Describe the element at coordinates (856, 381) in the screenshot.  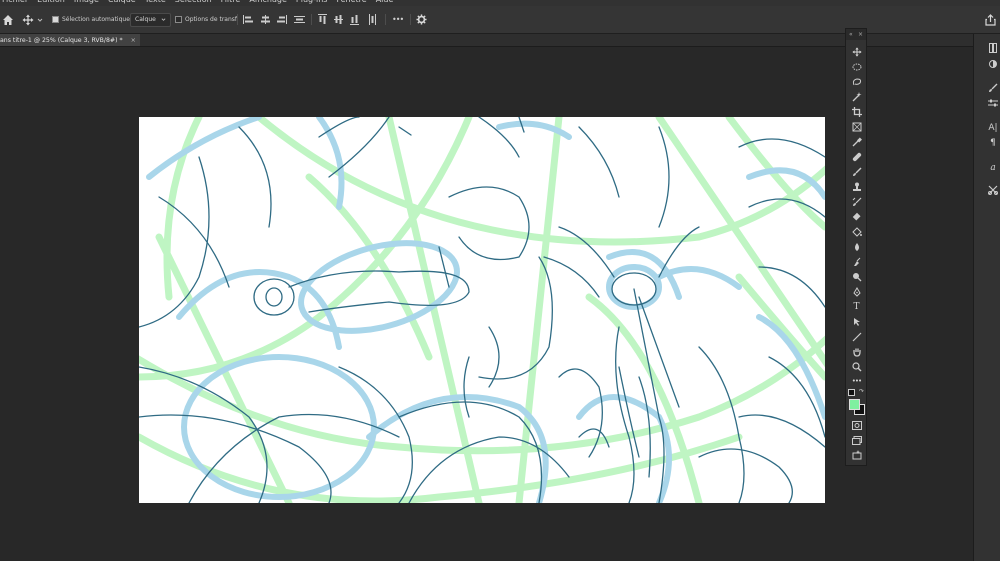
I see `edit-toolbar-button: •••` at that location.